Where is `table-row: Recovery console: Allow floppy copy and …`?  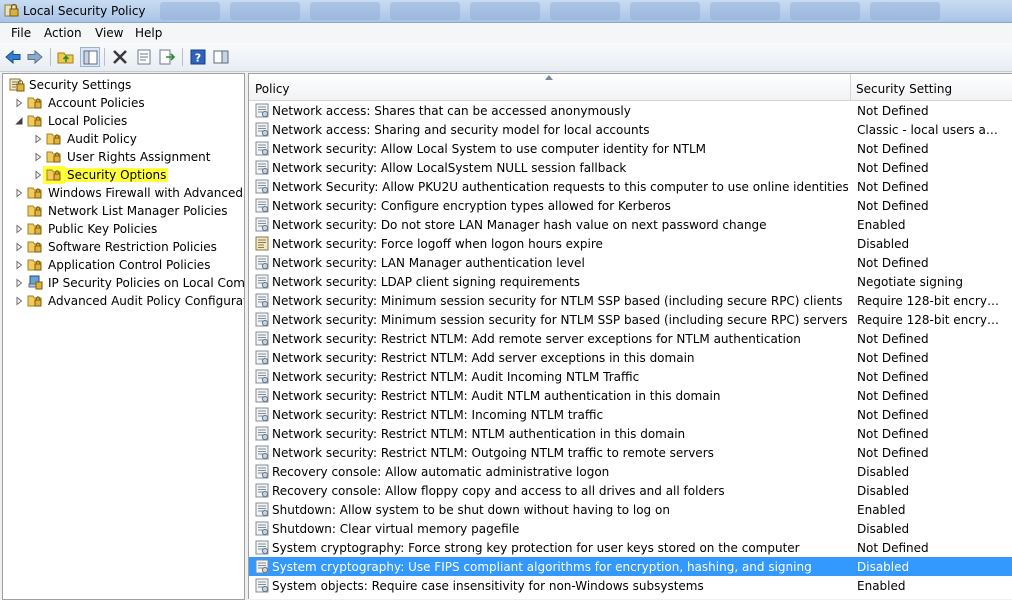
table-row: Recovery console: Allow floppy copy and … is located at coordinates (630, 490).